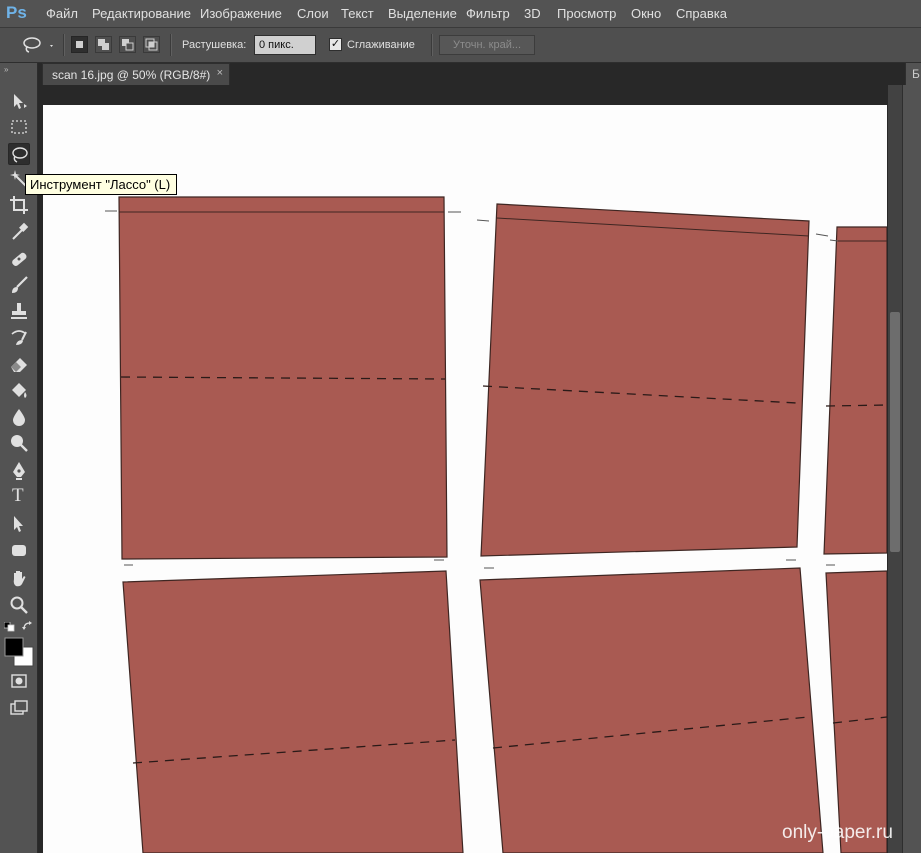  I want to click on new-selection-button, so click(79, 44).